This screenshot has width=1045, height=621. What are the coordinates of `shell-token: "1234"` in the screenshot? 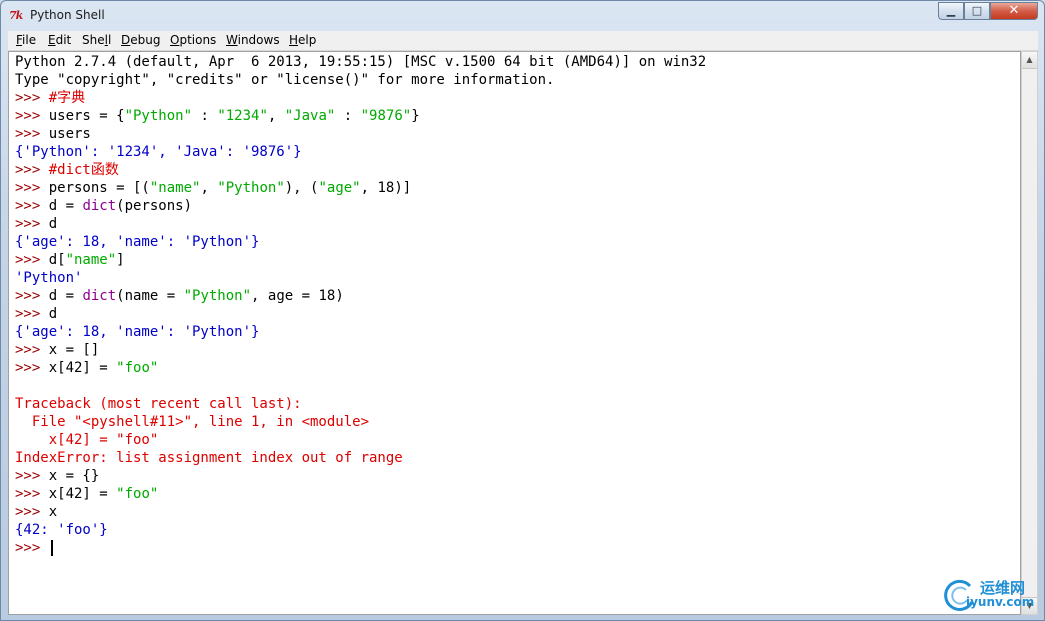 It's located at (242, 116).